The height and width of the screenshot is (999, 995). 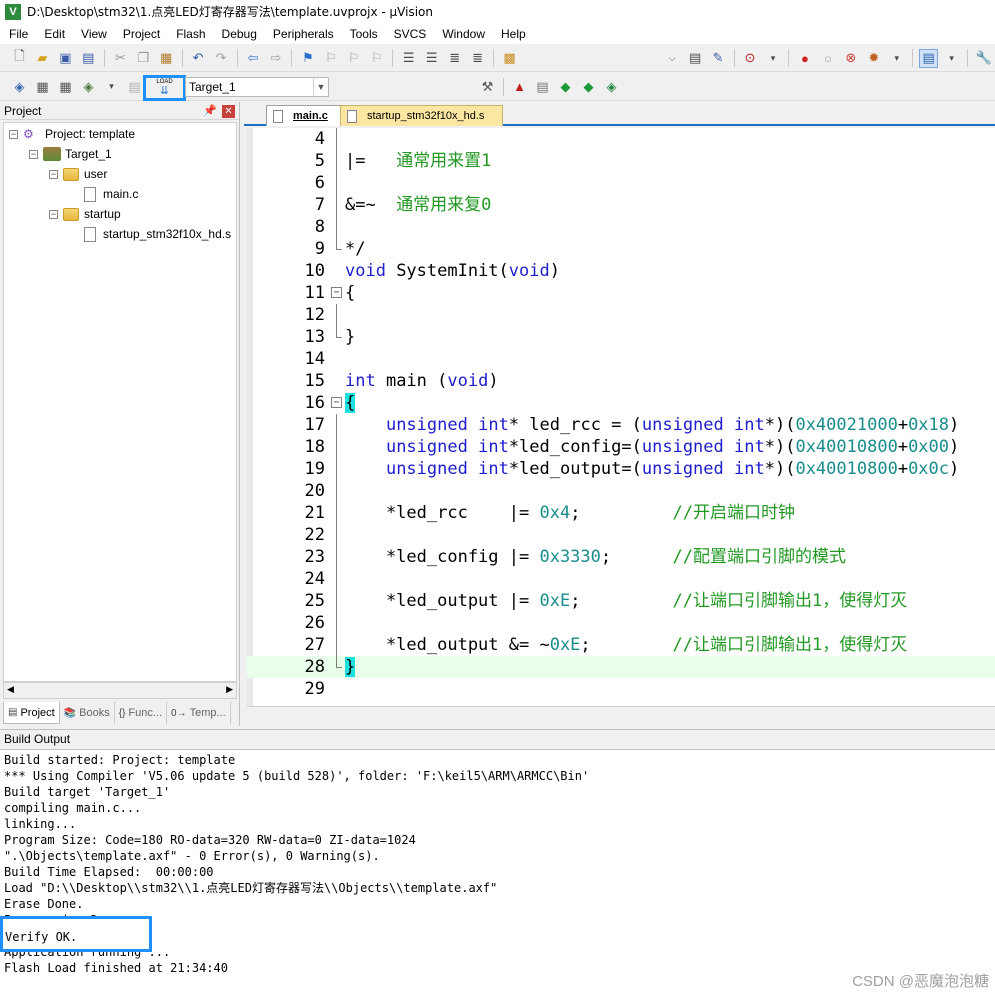 I want to click on insert-breakpoint-icon: ●, so click(x=804, y=58).